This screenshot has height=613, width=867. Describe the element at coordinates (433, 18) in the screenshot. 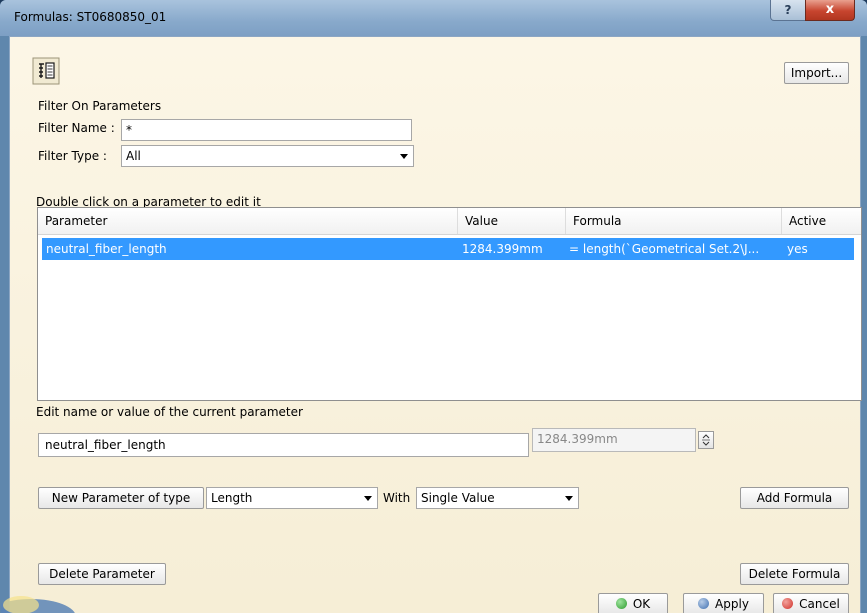

I see `title-bar: Formulas: ST0680850_01 ? x` at that location.